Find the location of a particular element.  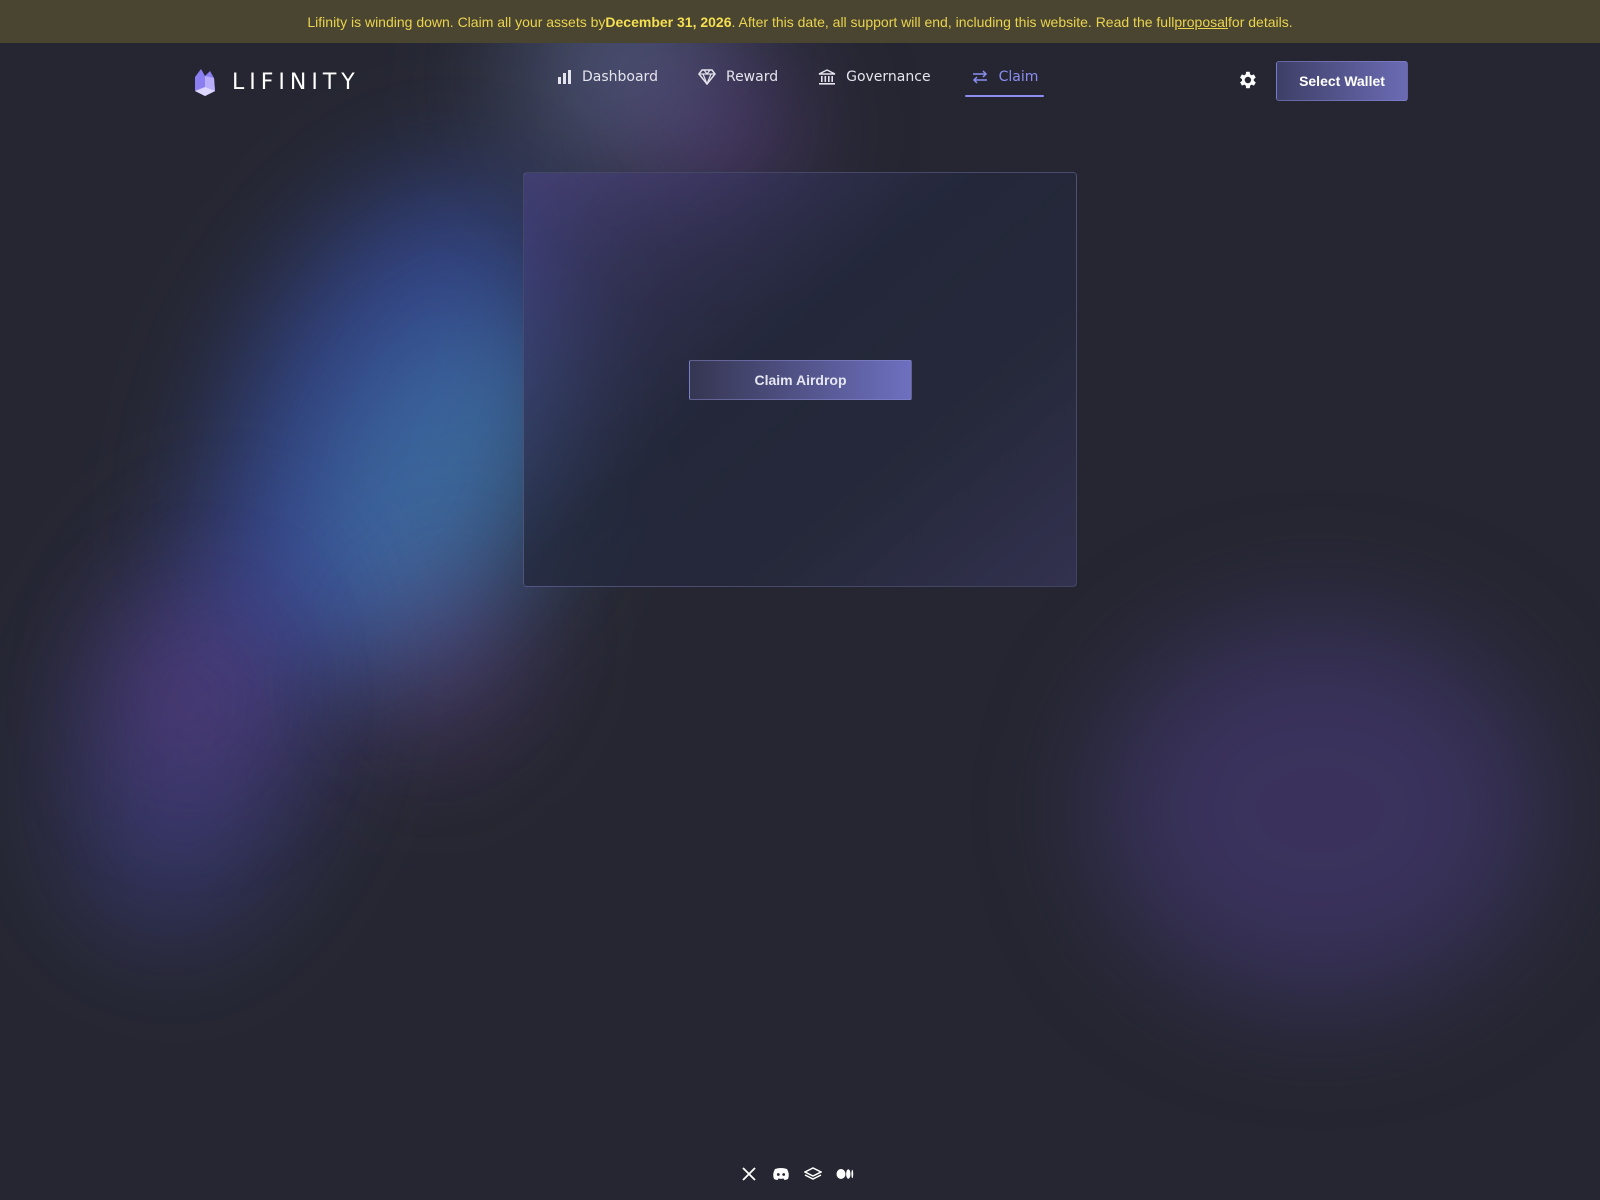

lifinity-logo-icon is located at coordinates (205, 82).